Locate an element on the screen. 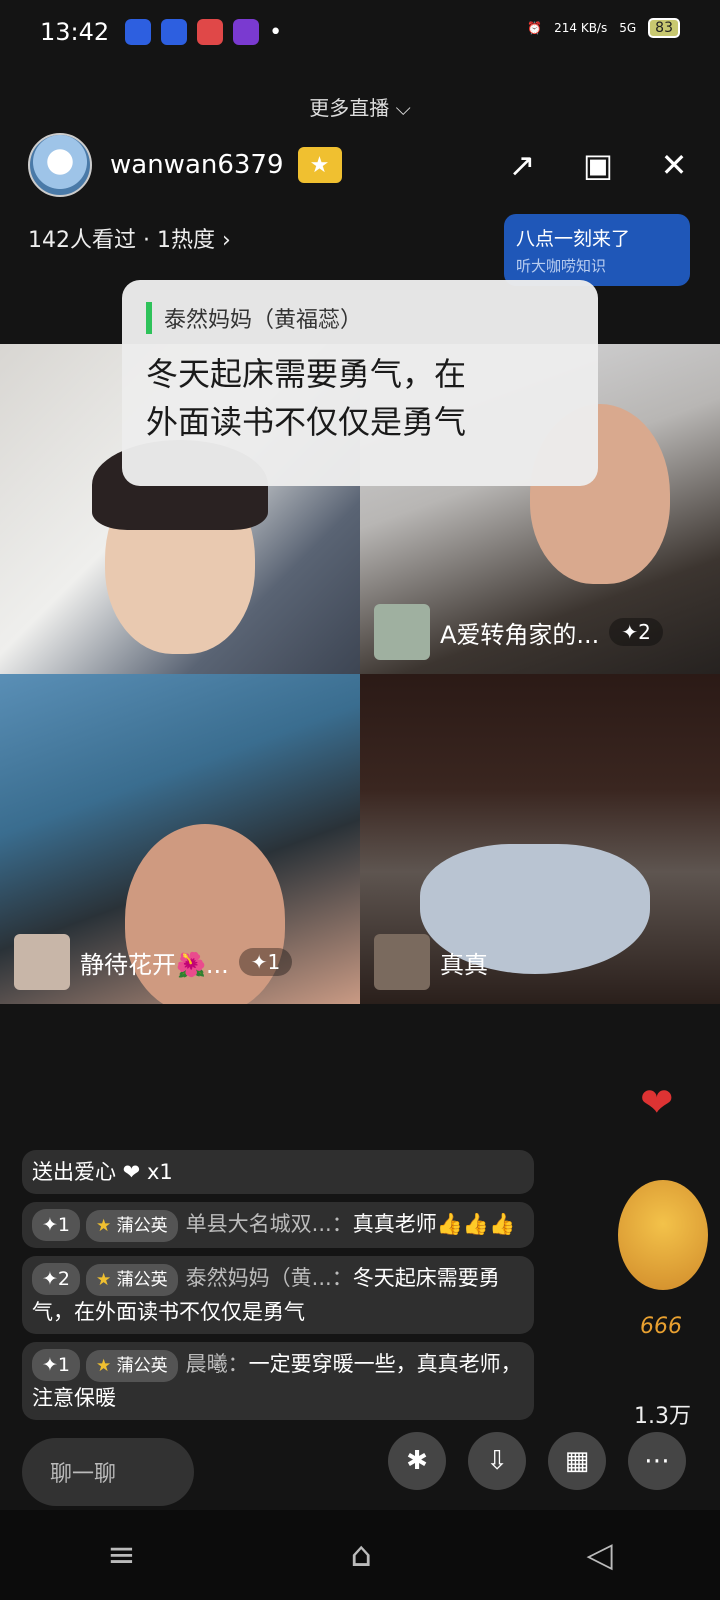 The height and width of the screenshot is (1600, 720). network-type: 5G is located at coordinates (628, 28).